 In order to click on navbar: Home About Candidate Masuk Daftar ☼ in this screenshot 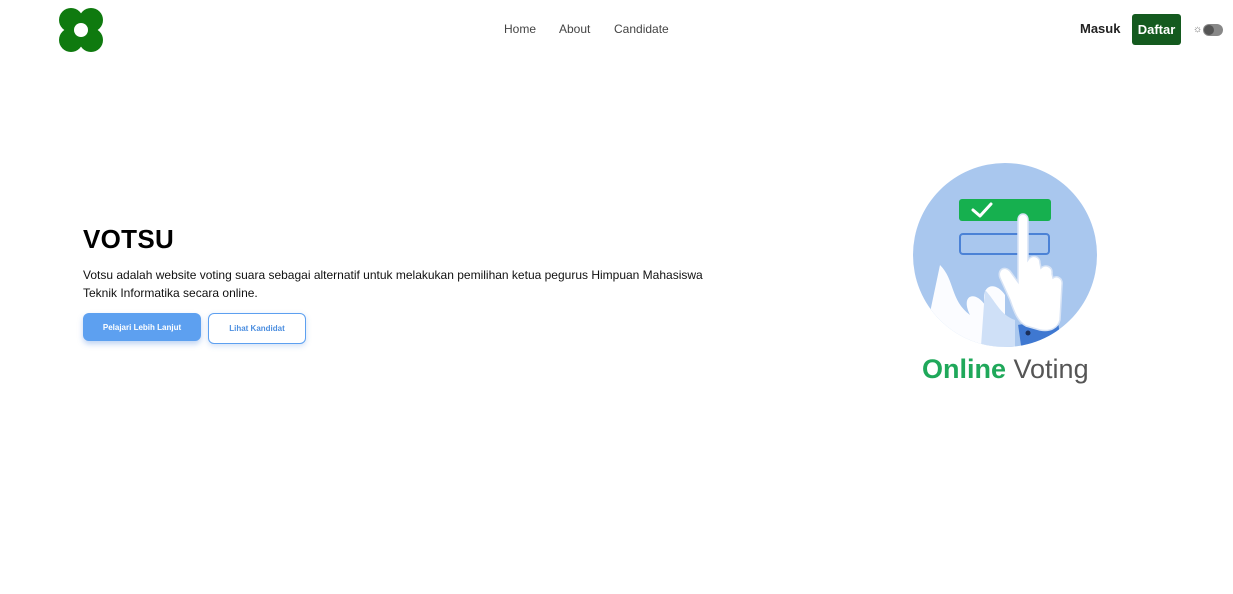, I will do `click(616, 30)`.